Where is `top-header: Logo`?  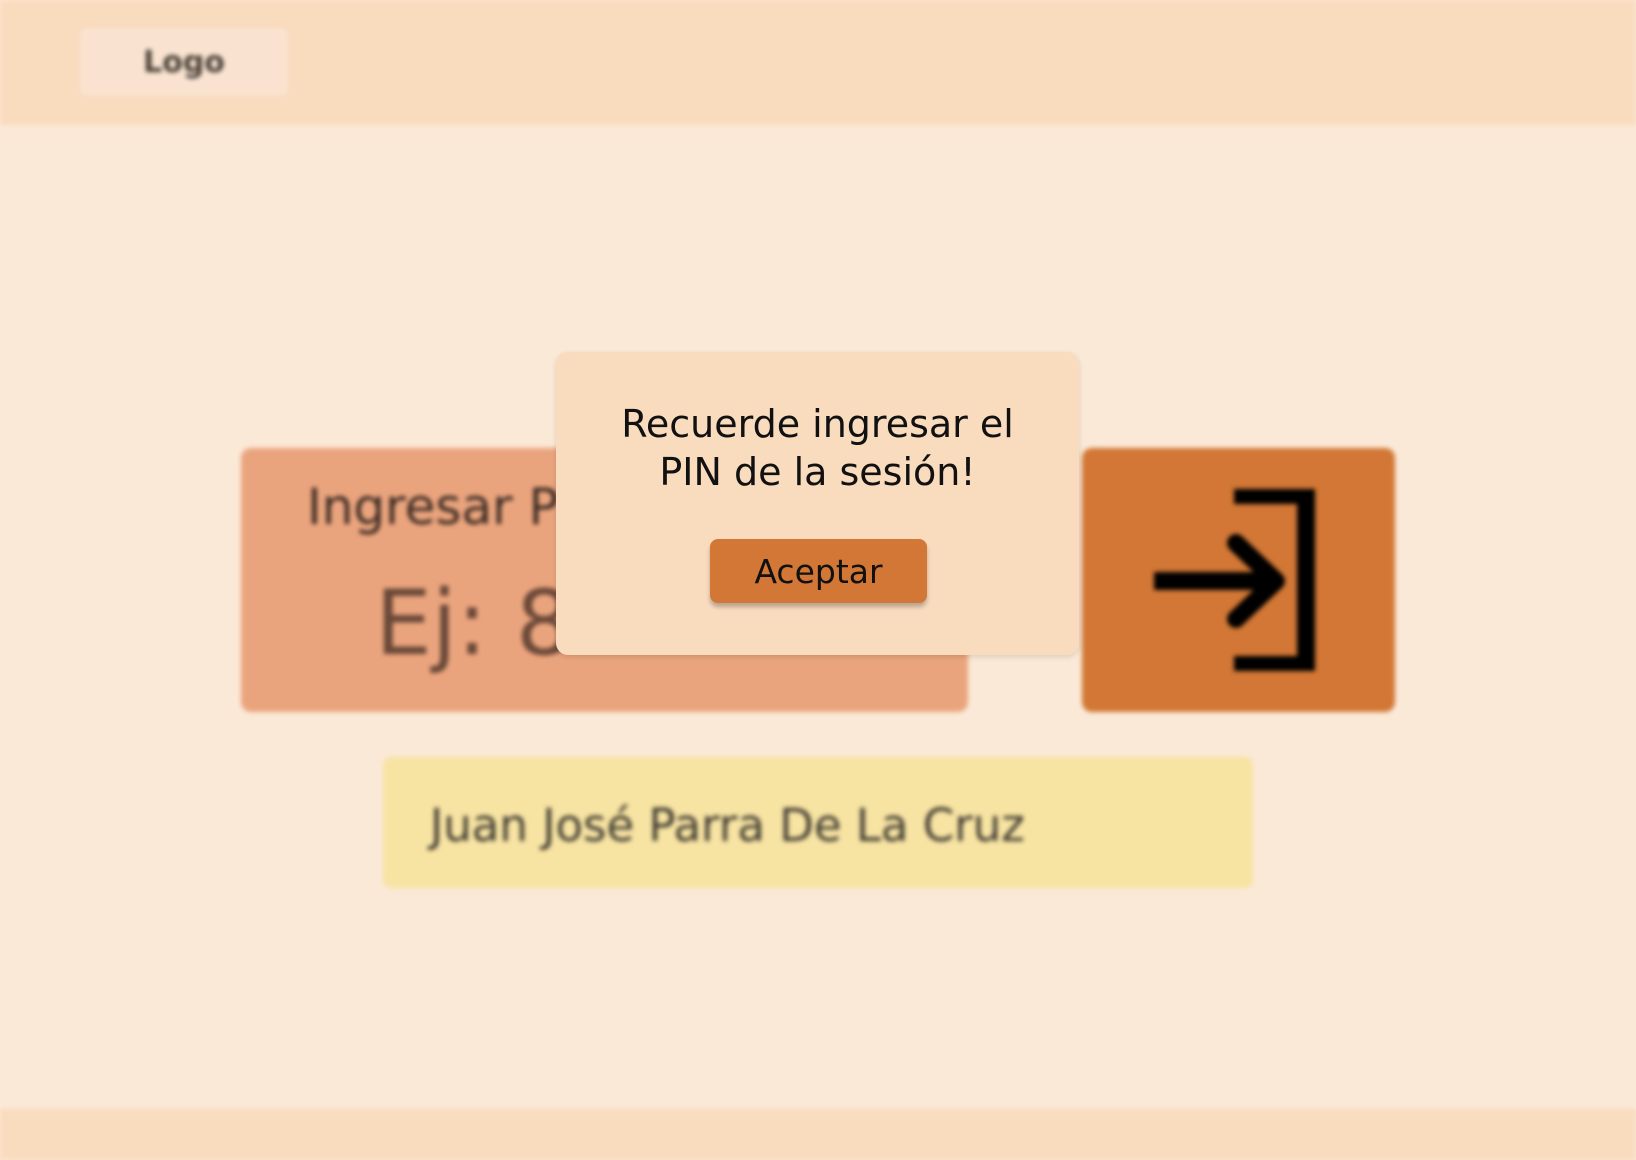
top-header: Logo is located at coordinates (818, 62).